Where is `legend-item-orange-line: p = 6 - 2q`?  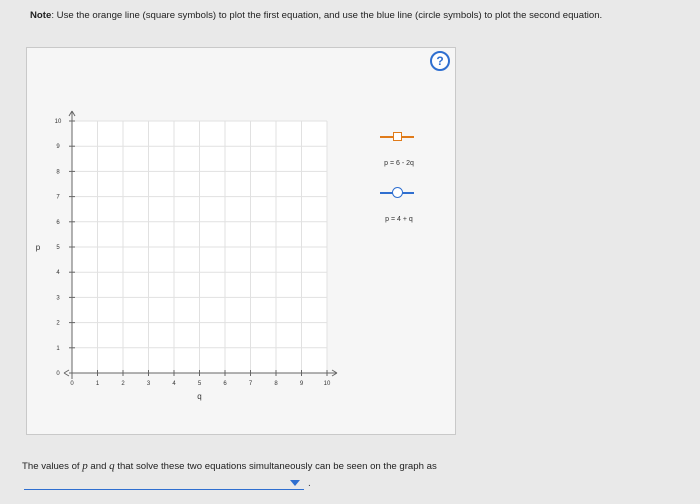
legend-item-orange-line: p = 6 - 2q is located at coordinates (398, 156).